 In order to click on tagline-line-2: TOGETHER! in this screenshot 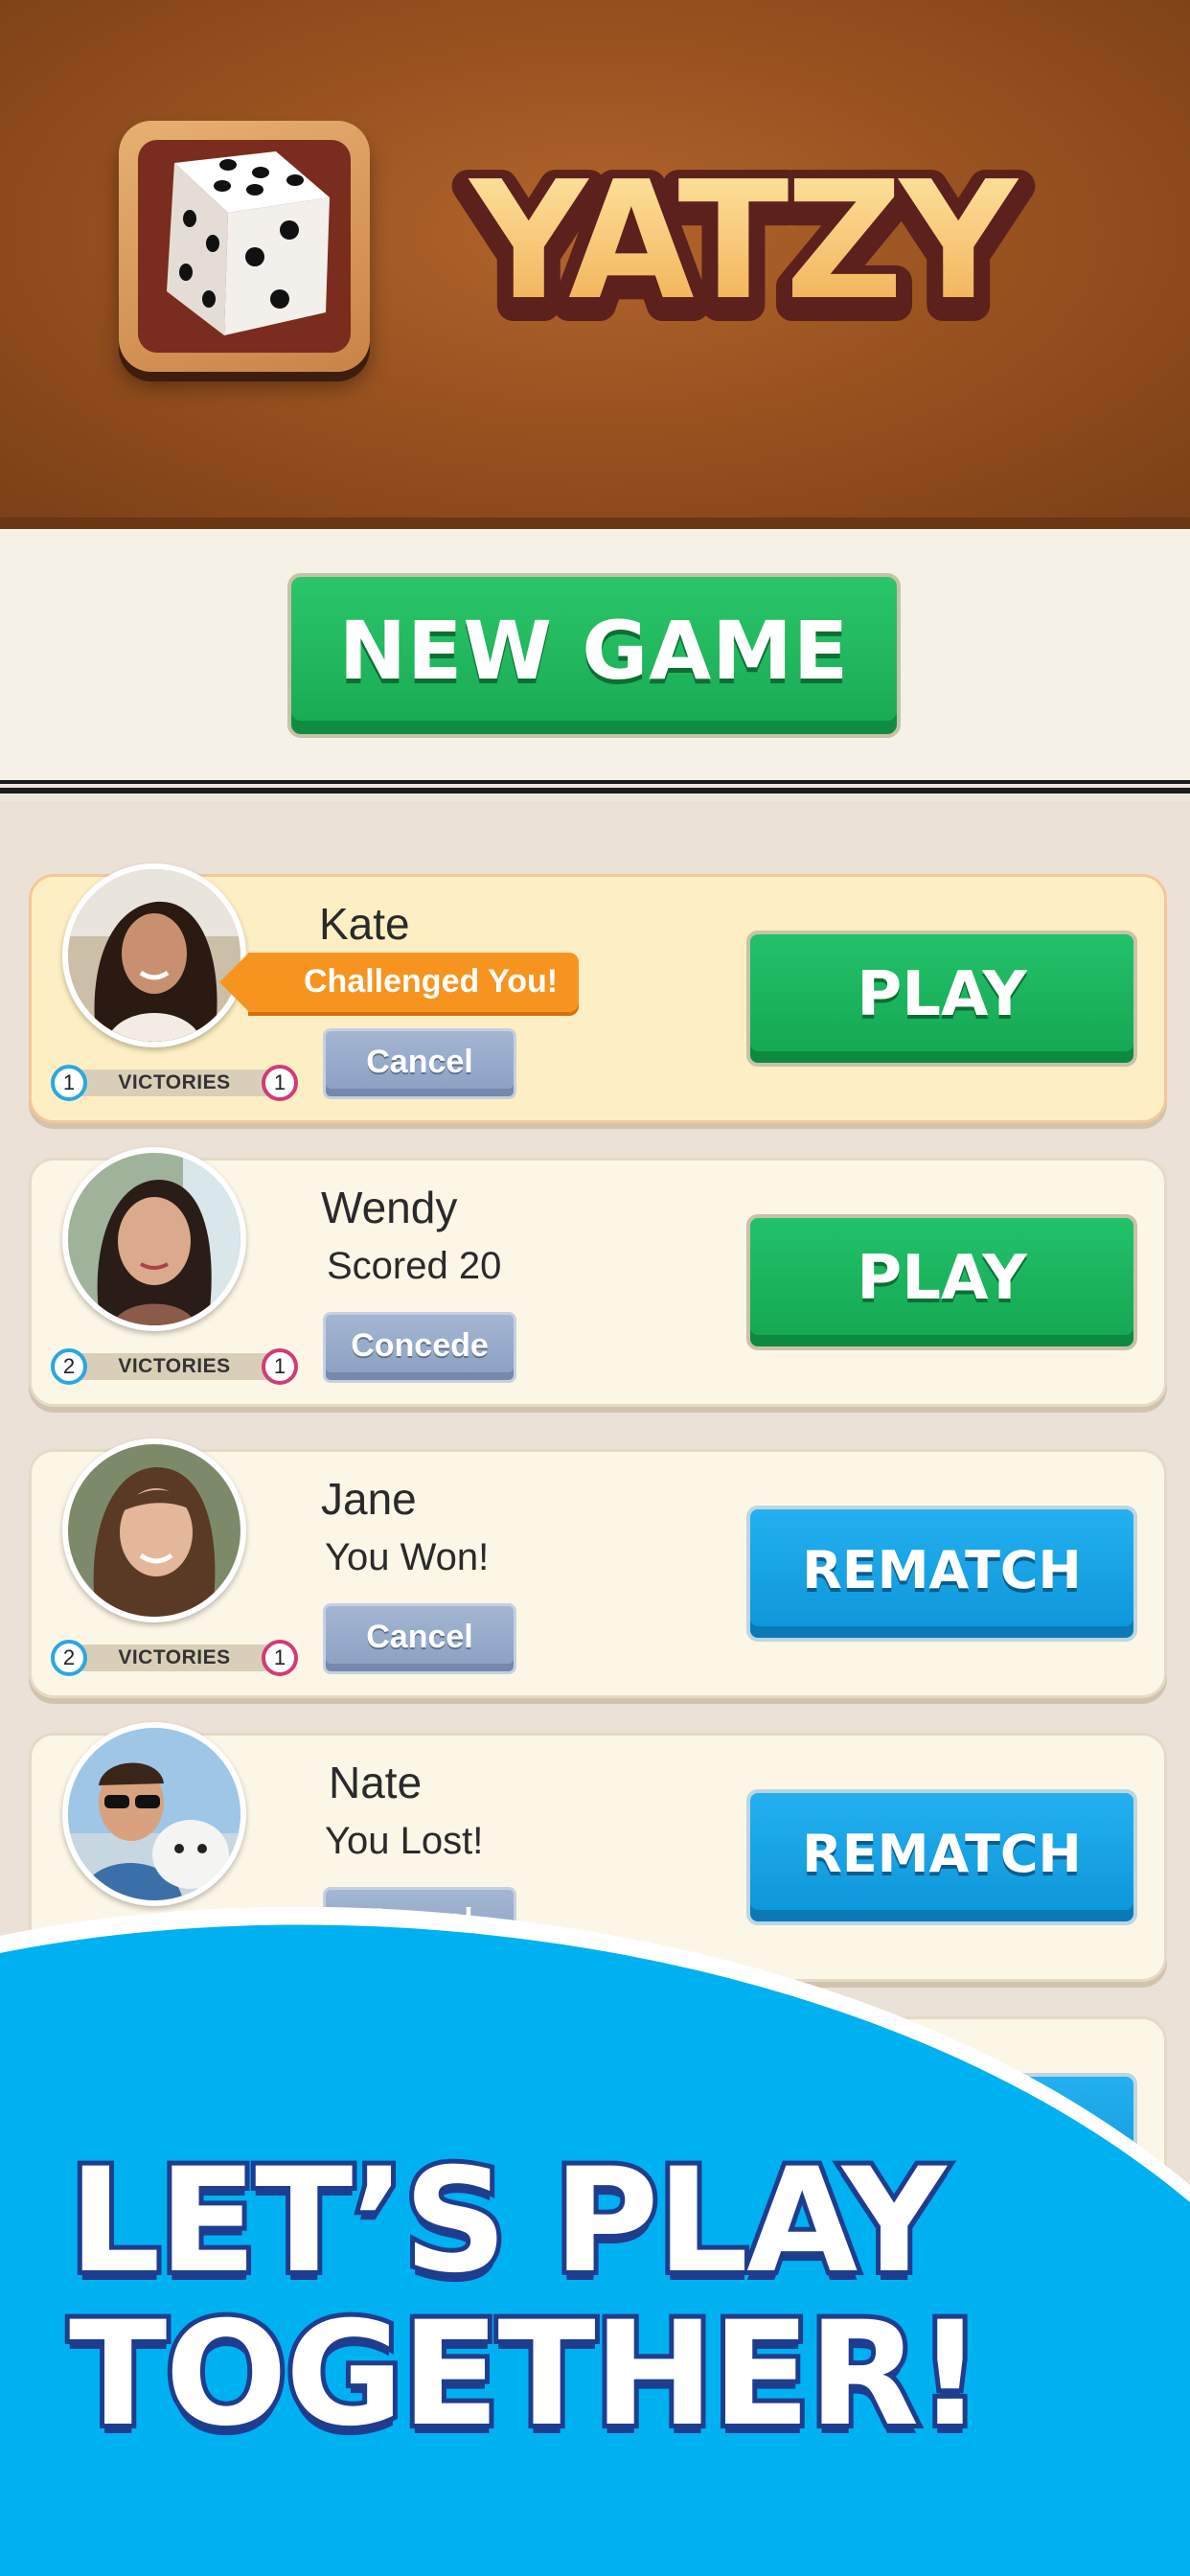, I will do `click(526, 2374)`.